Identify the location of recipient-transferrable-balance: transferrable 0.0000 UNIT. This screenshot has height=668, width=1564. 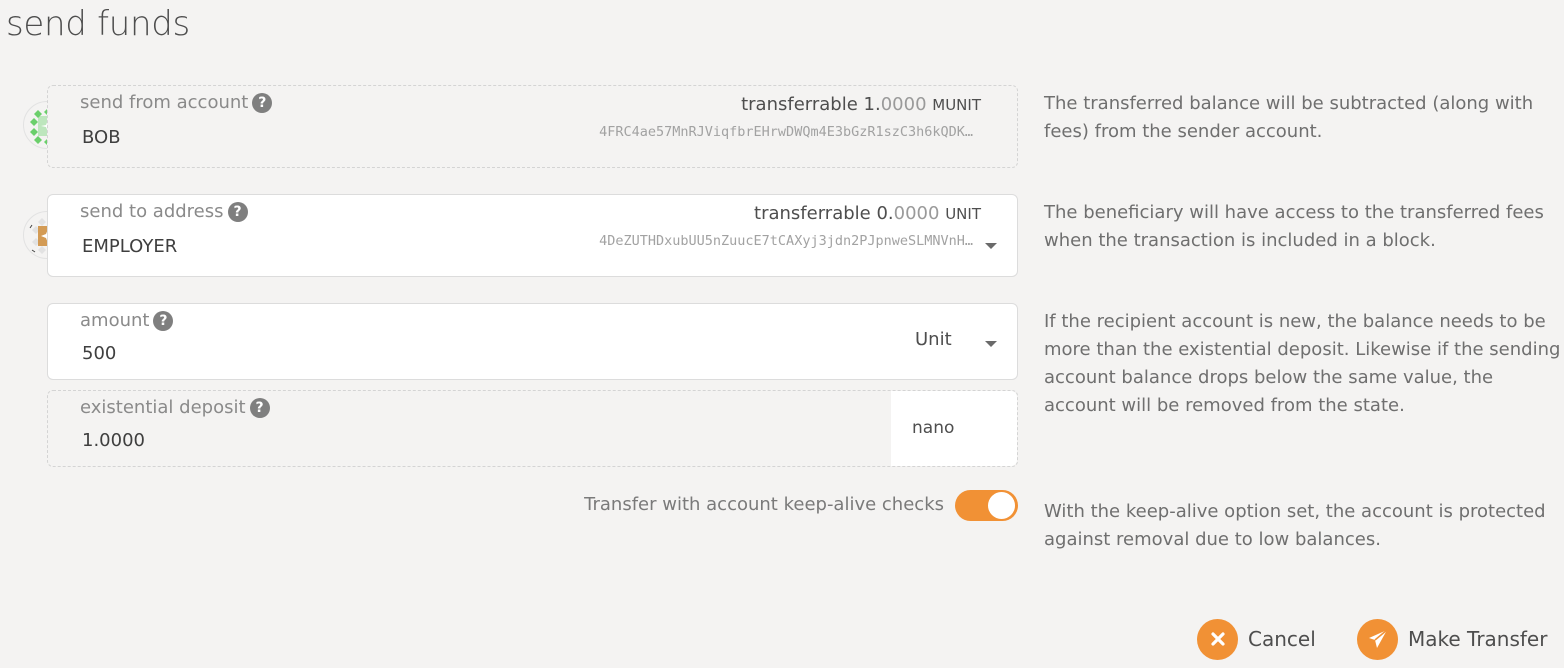
(867, 214).